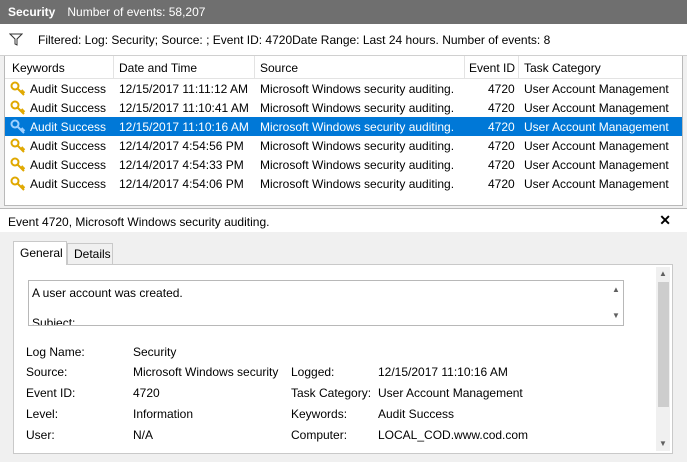 The image size is (687, 462). I want to click on task-category-label: Task Category:, so click(331, 393).